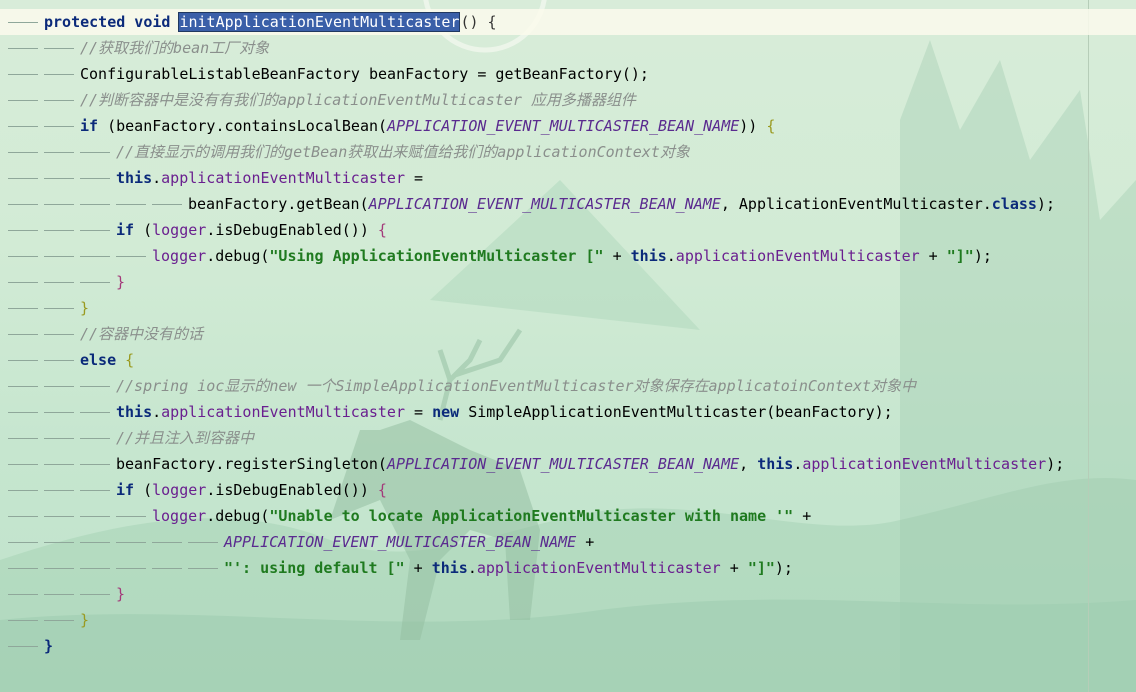  What do you see at coordinates (112, 22) in the screenshot?
I see `code-token: protected void` at bounding box center [112, 22].